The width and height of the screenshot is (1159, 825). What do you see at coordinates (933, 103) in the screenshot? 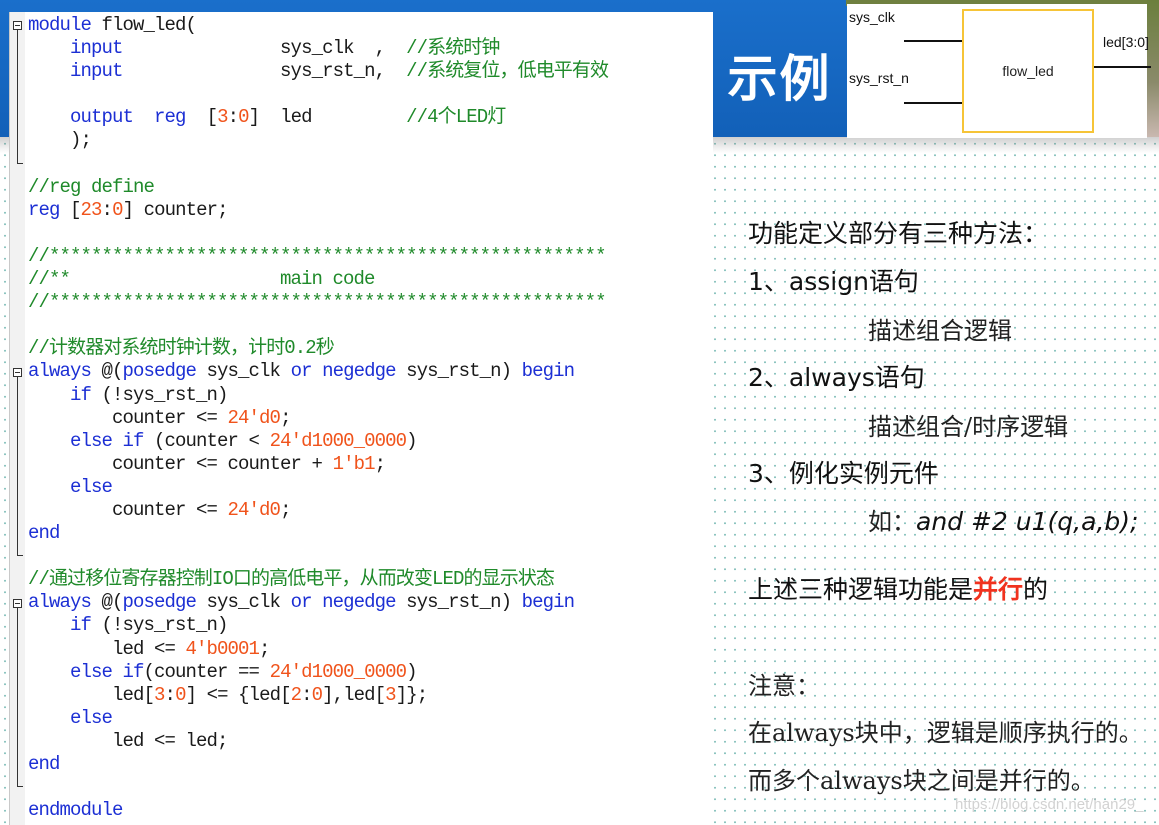
I see `diagram-wire-rst` at bounding box center [933, 103].